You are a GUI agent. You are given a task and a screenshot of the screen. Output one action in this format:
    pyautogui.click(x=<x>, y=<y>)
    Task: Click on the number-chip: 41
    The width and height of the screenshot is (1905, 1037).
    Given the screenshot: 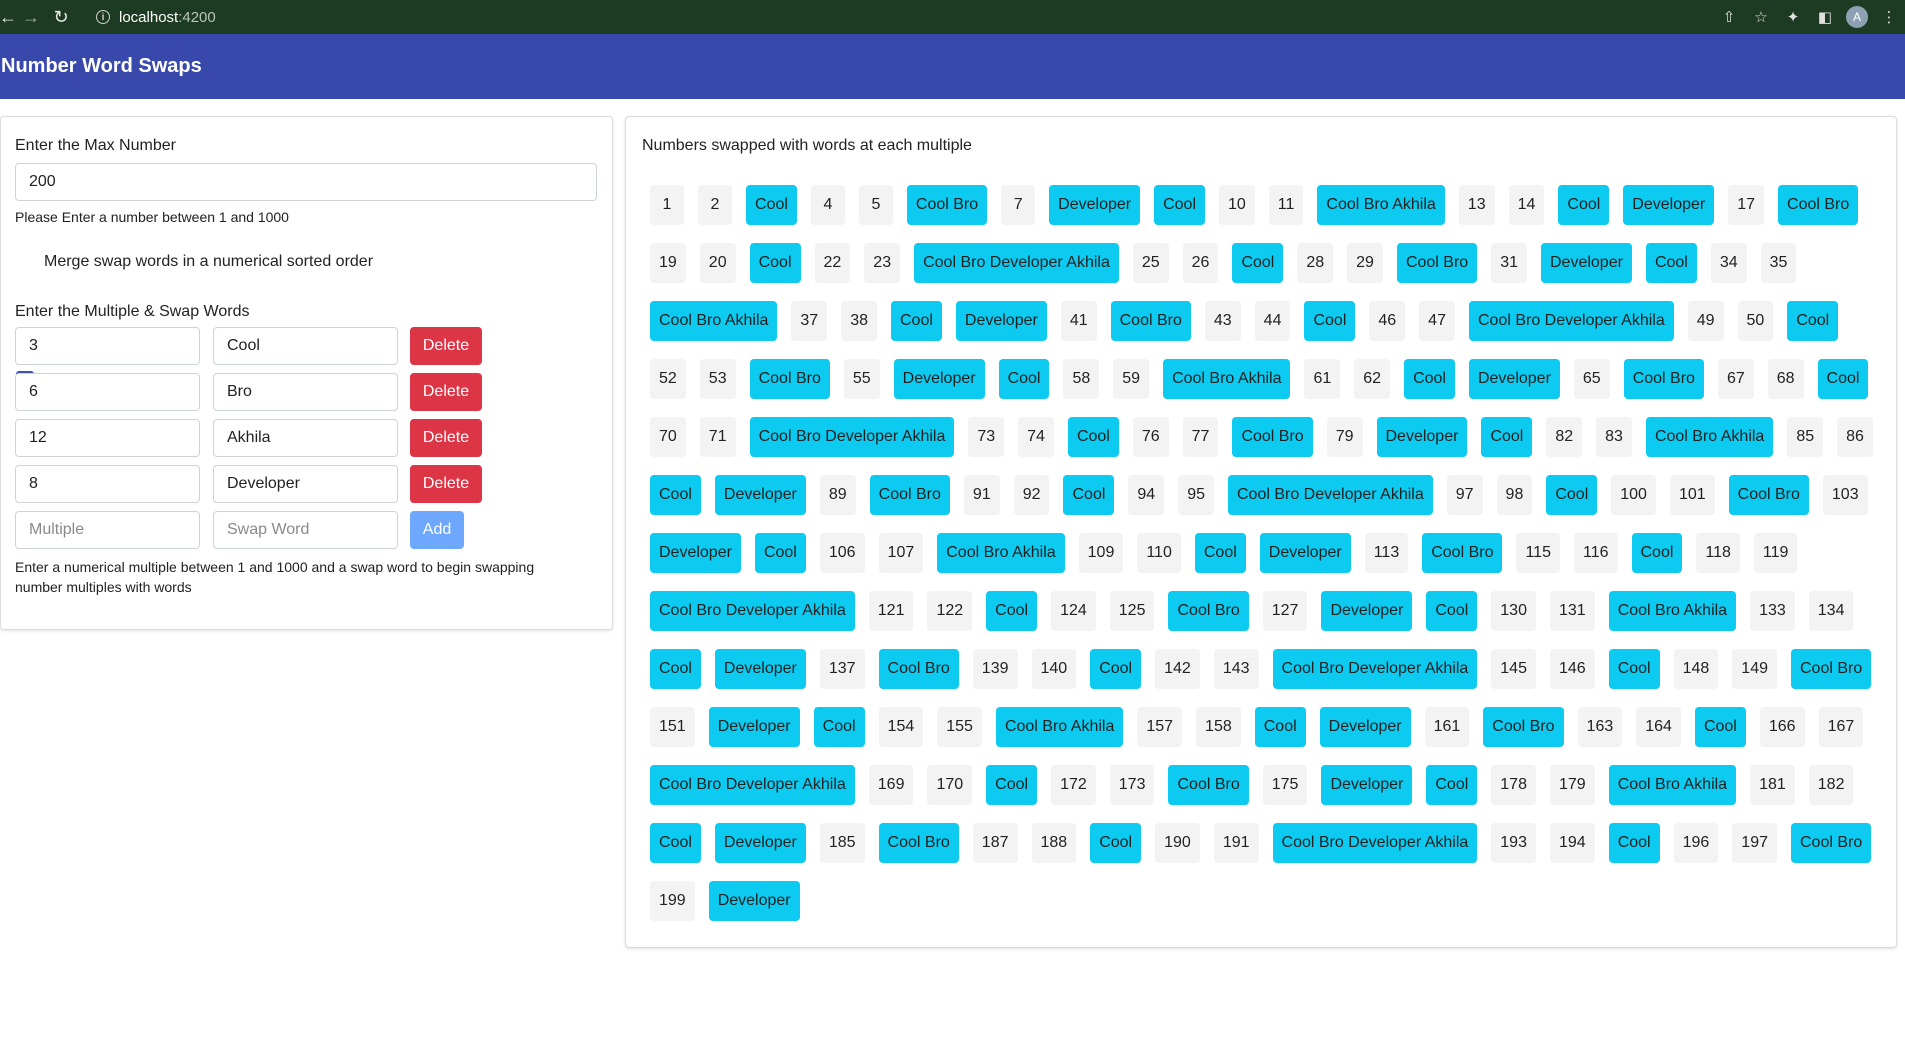 What is the action you would take?
    pyautogui.click(x=1078, y=321)
    